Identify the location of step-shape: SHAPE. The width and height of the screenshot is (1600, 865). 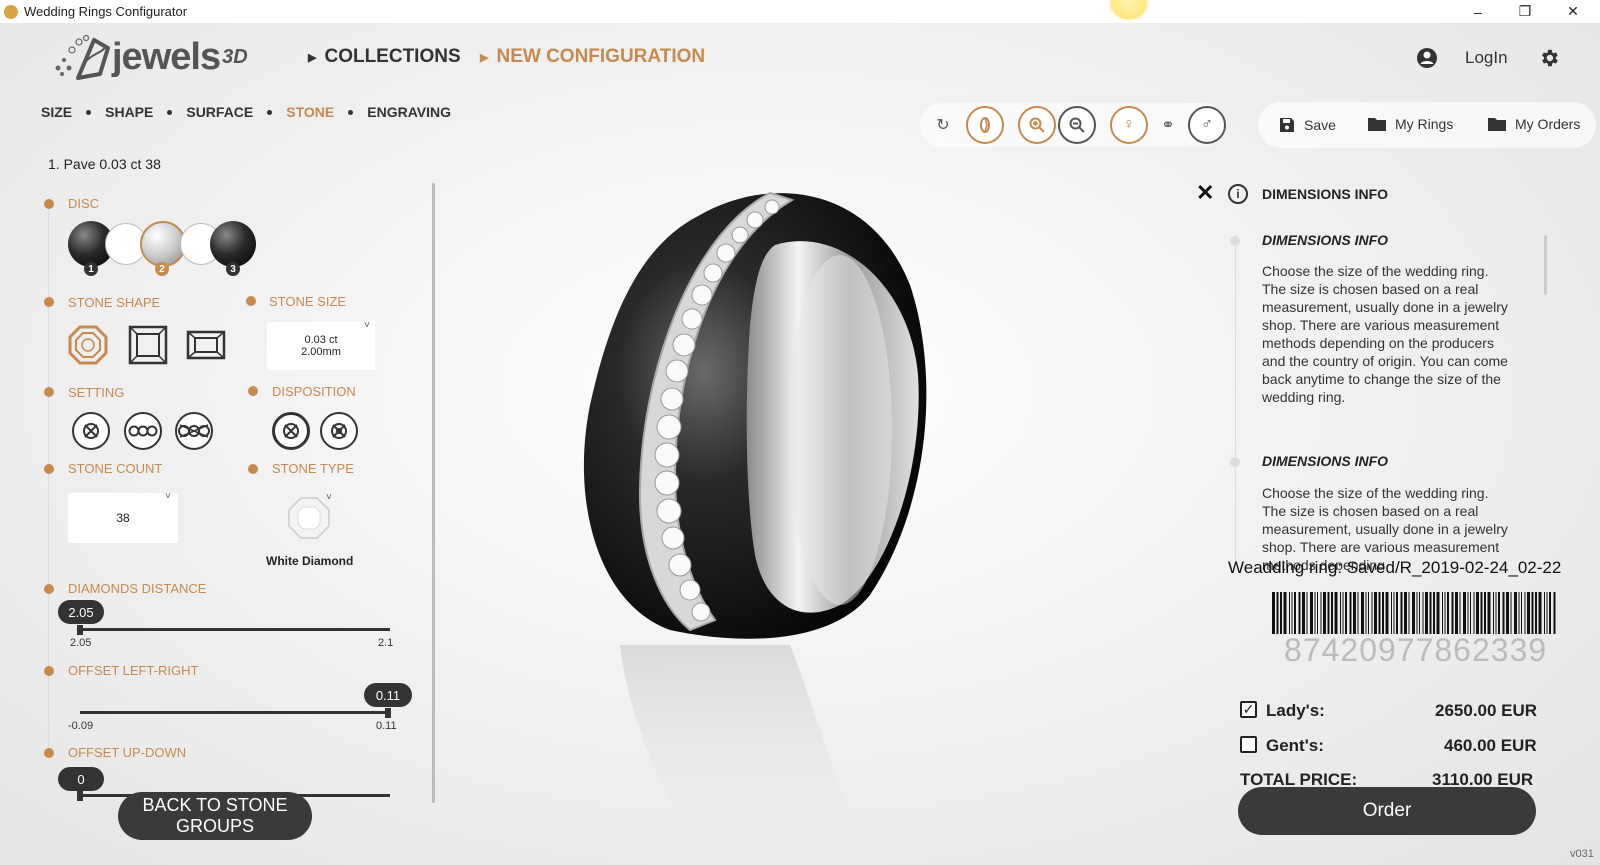
(129, 112).